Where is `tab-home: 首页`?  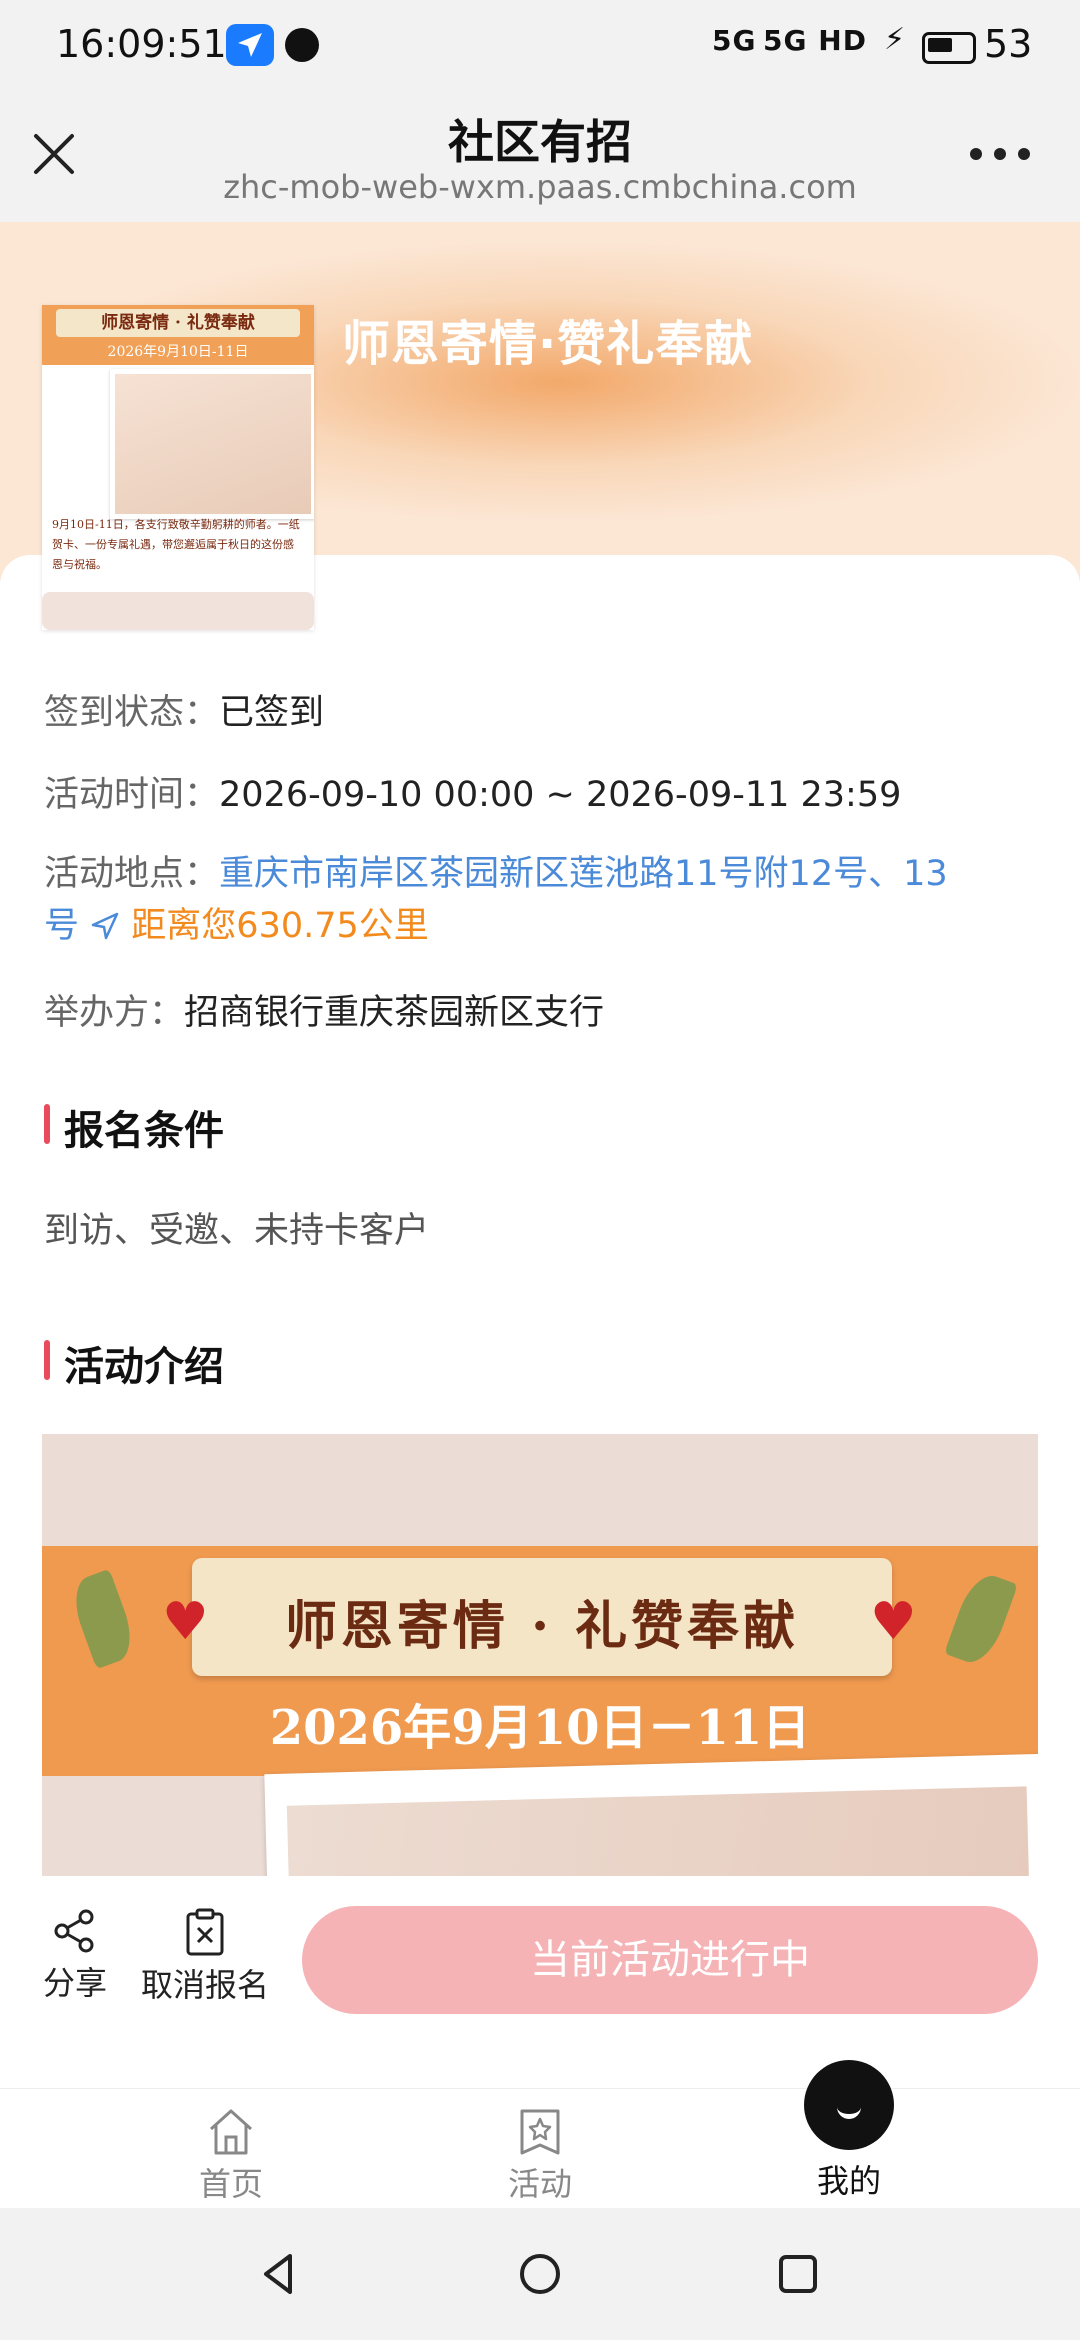 tab-home: 首页 is located at coordinates (231, 2156).